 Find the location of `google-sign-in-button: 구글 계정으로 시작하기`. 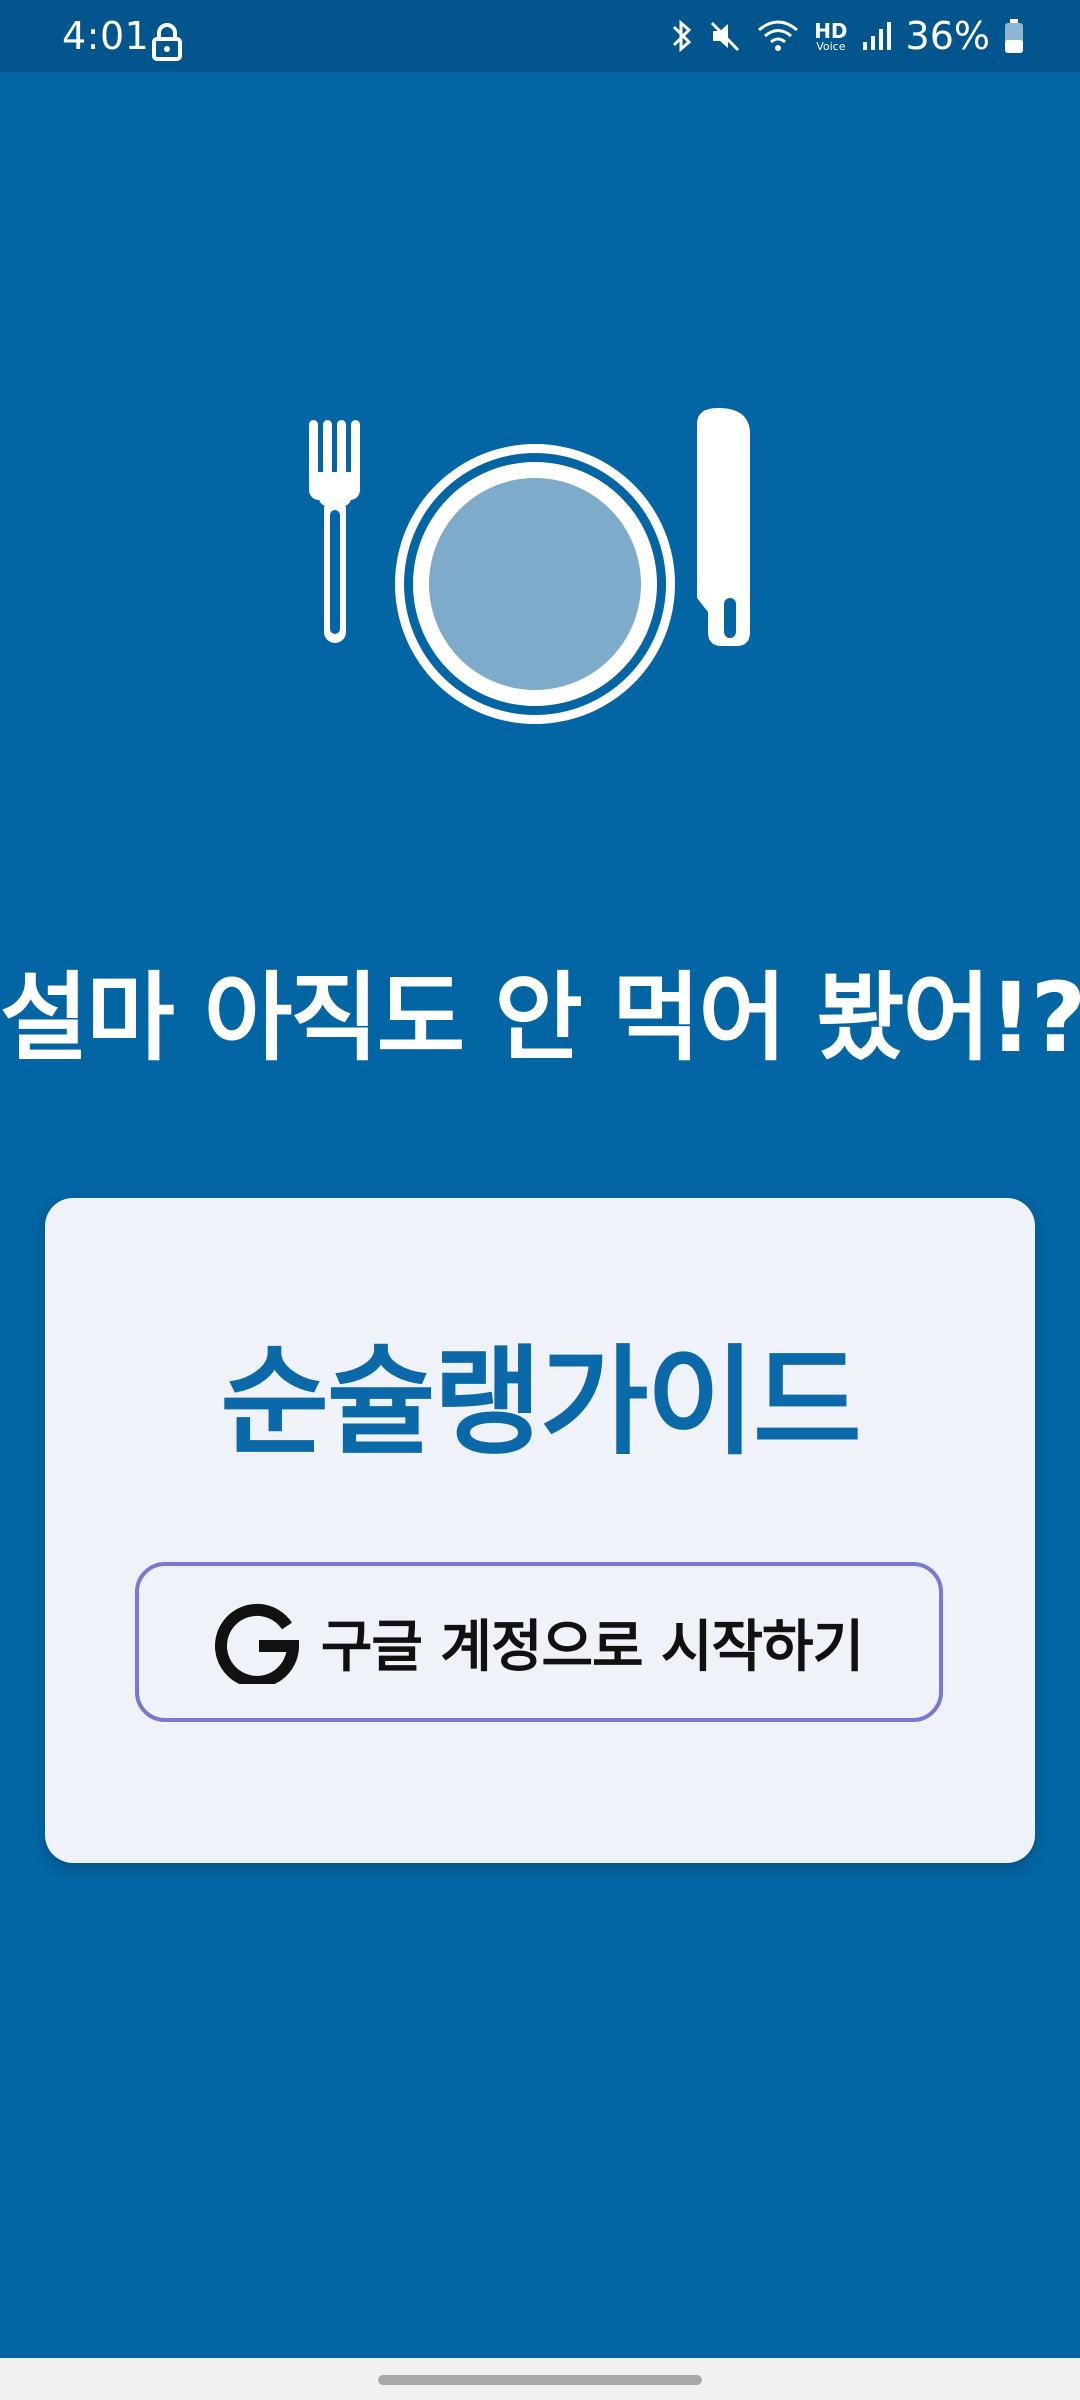

google-sign-in-button: 구글 계정으로 시작하기 is located at coordinates (539, 1642).